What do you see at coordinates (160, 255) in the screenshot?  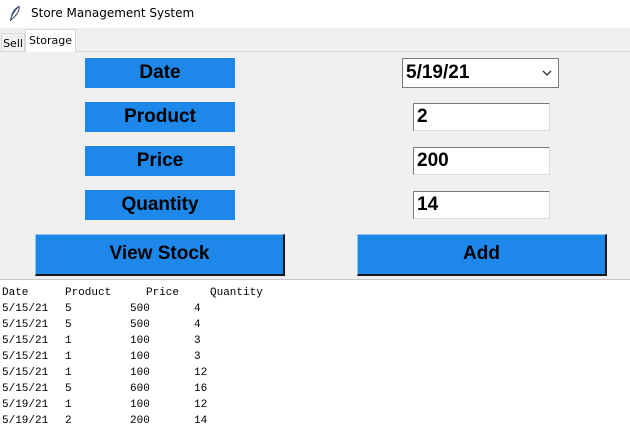 I see `view-stock-button: View Stock` at bounding box center [160, 255].